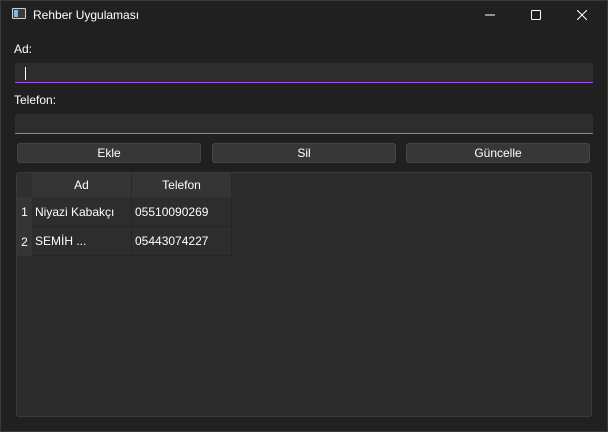 This screenshot has height=432, width=608. Describe the element at coordinates (86, 15) in the screenshot. I see `window-title: Rehber Uygulaması` at that location.